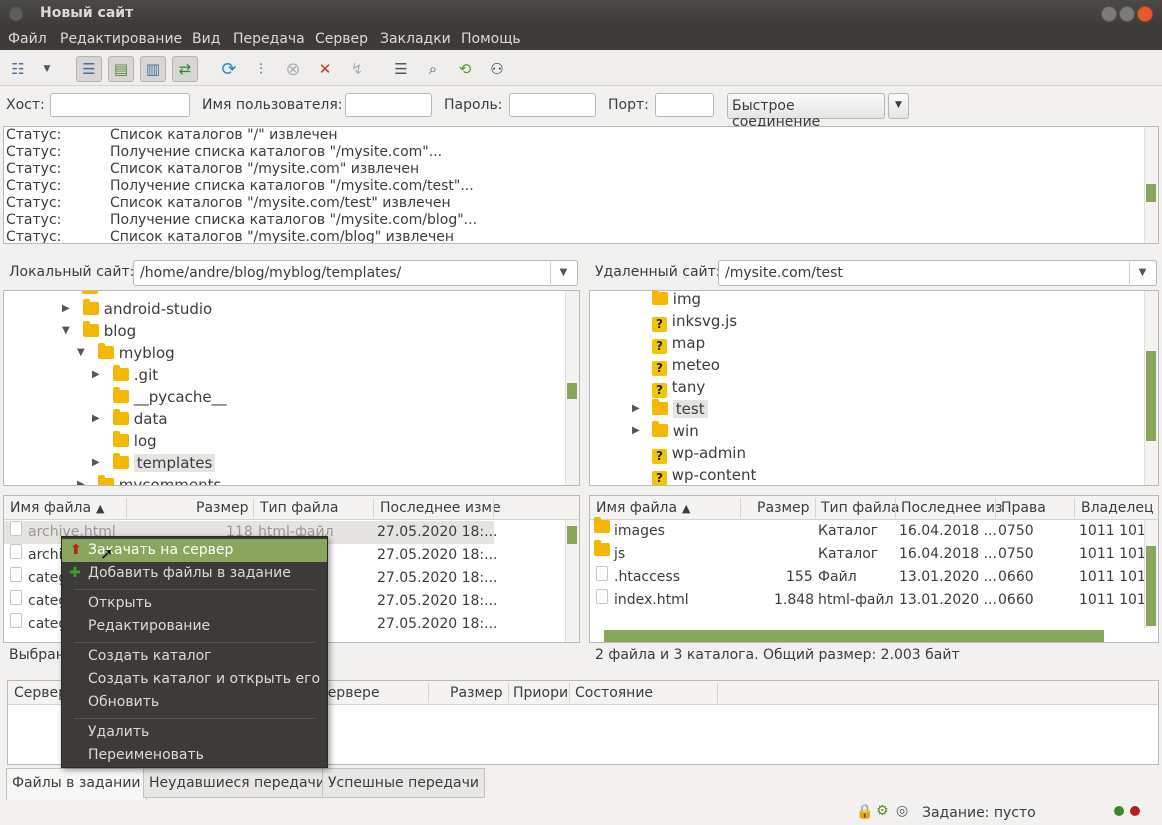  What do you see at coordinates (40, 693) in the screenshot?
I see `col-server: Сервер` at bounding box center [40, 693].